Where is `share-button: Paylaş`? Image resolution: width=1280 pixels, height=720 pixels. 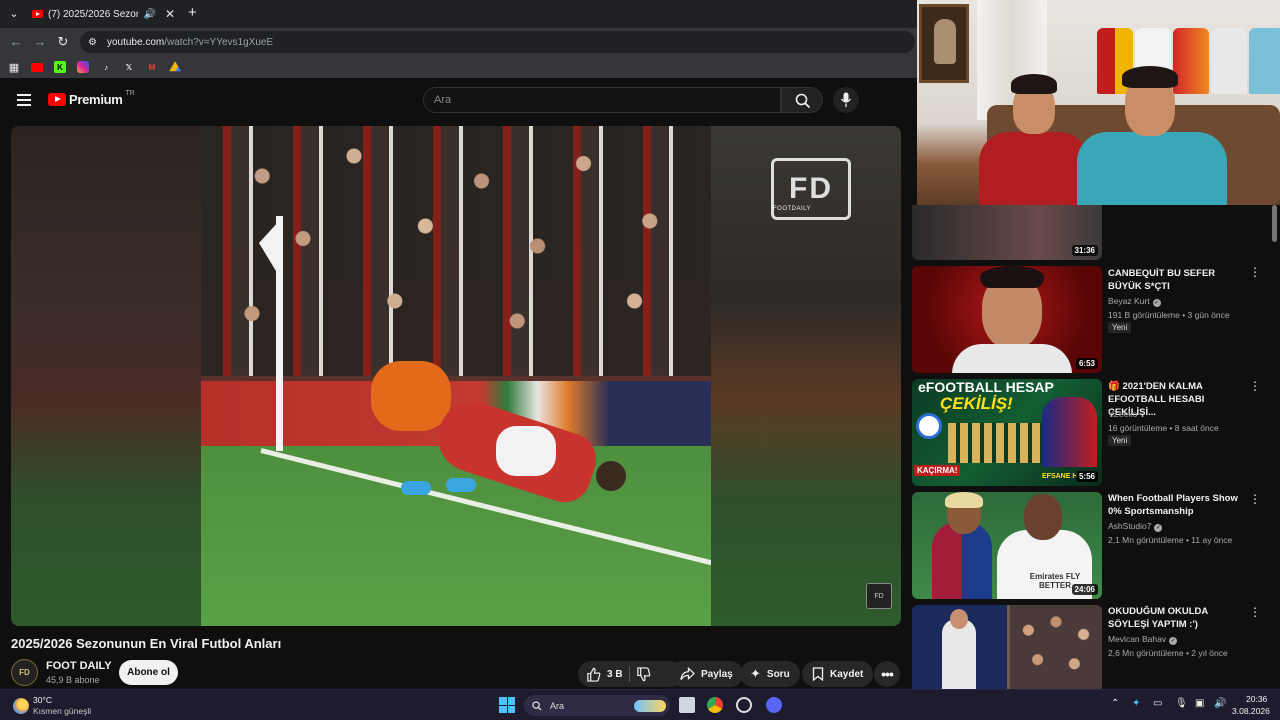 share-button: Paylaş is located at coordinates (706, 674).